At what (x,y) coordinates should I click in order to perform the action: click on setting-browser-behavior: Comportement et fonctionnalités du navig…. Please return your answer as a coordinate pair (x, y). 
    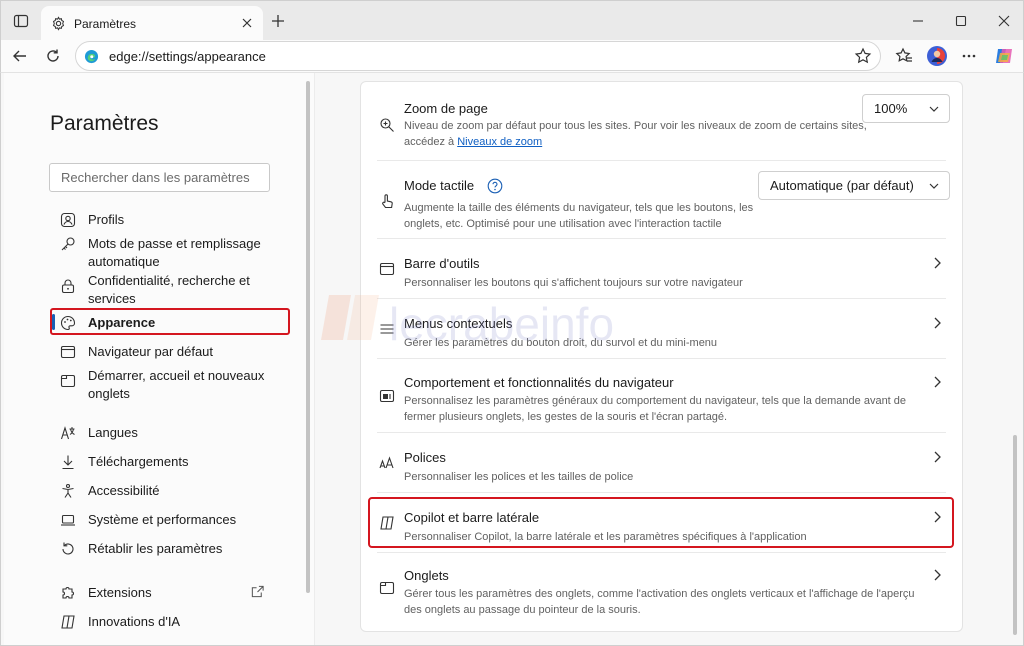
    Looking at the image, I should click on (661, 395).